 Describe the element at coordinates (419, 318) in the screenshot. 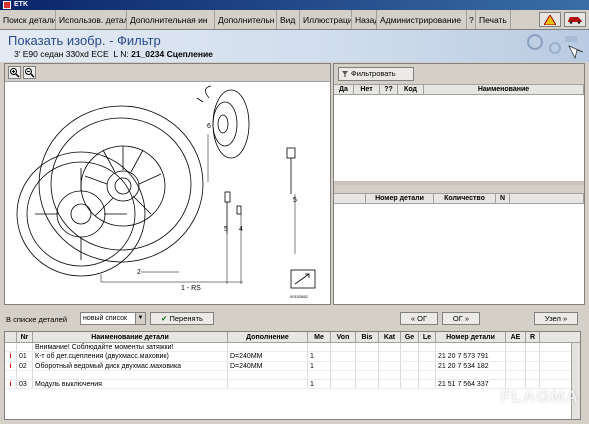

I see `og-prev-button: « ОГ` at that location.